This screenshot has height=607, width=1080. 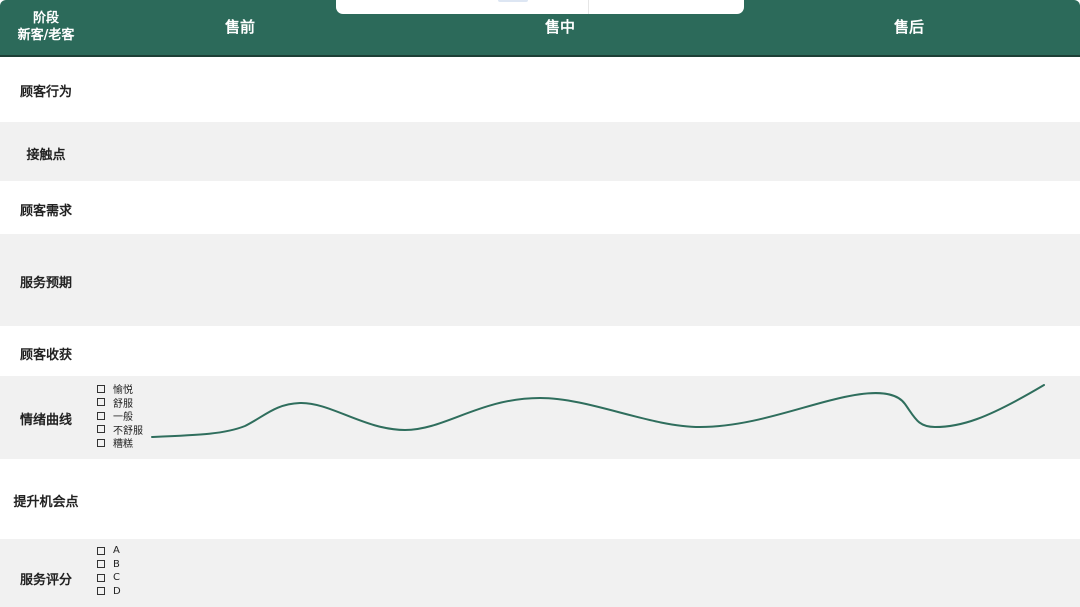 I want to click on emotion-curve, so click(x=598, y=411).